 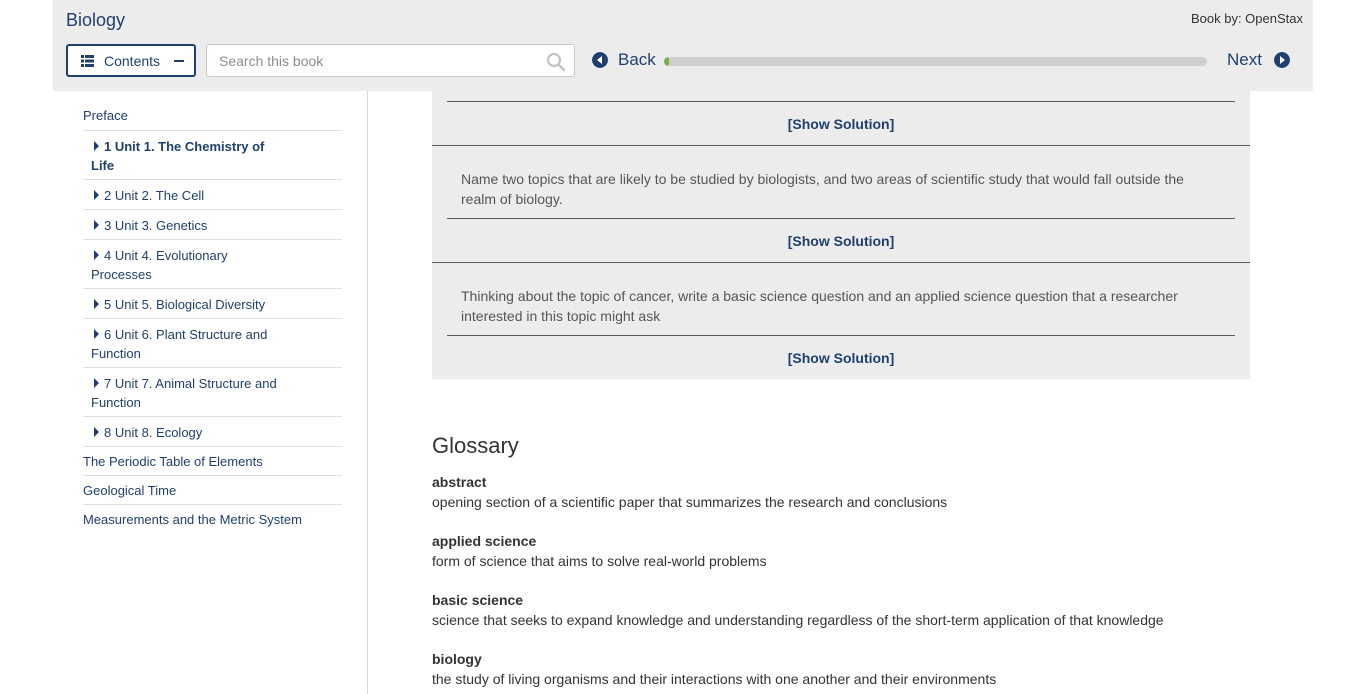 I want to click on toc-unit-label: 7 Unit 7. Animal Structure and Function, so click(x=184, y=393).